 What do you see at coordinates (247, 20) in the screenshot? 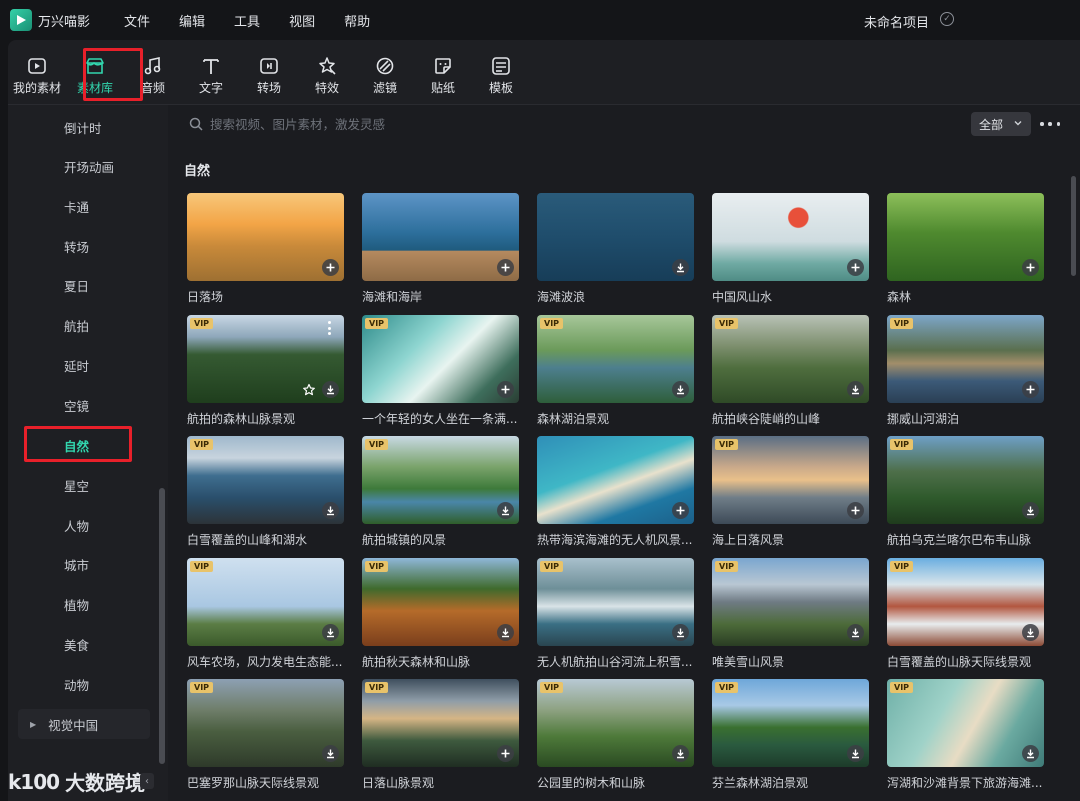
I see `menu-tools: 工具` at bounding box center [247, 20].